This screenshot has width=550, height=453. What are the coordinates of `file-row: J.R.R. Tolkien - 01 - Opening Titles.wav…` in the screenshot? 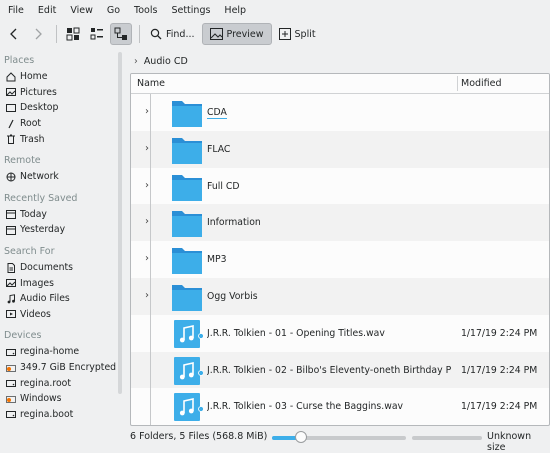 It's located at (340, 333).